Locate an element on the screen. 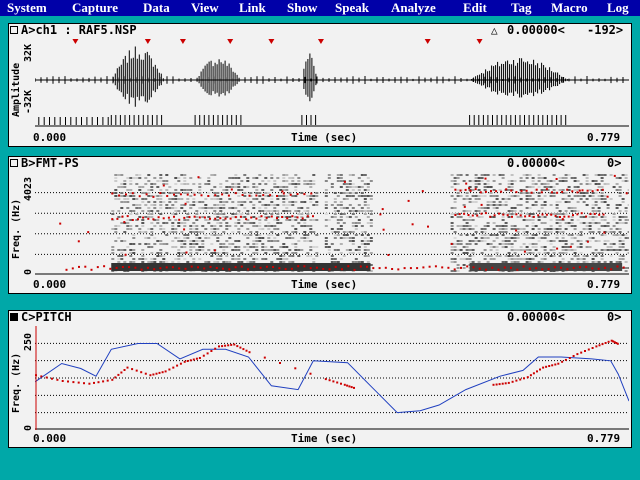 The image size is (640, 480). y-bottom-tick: 0 is located at coordinates (28, 271).